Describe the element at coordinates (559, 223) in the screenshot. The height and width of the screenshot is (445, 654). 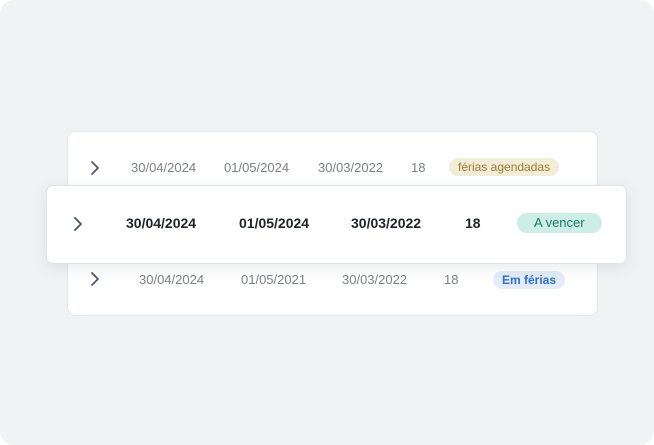
I see `status-badge: A vencer` at that location.